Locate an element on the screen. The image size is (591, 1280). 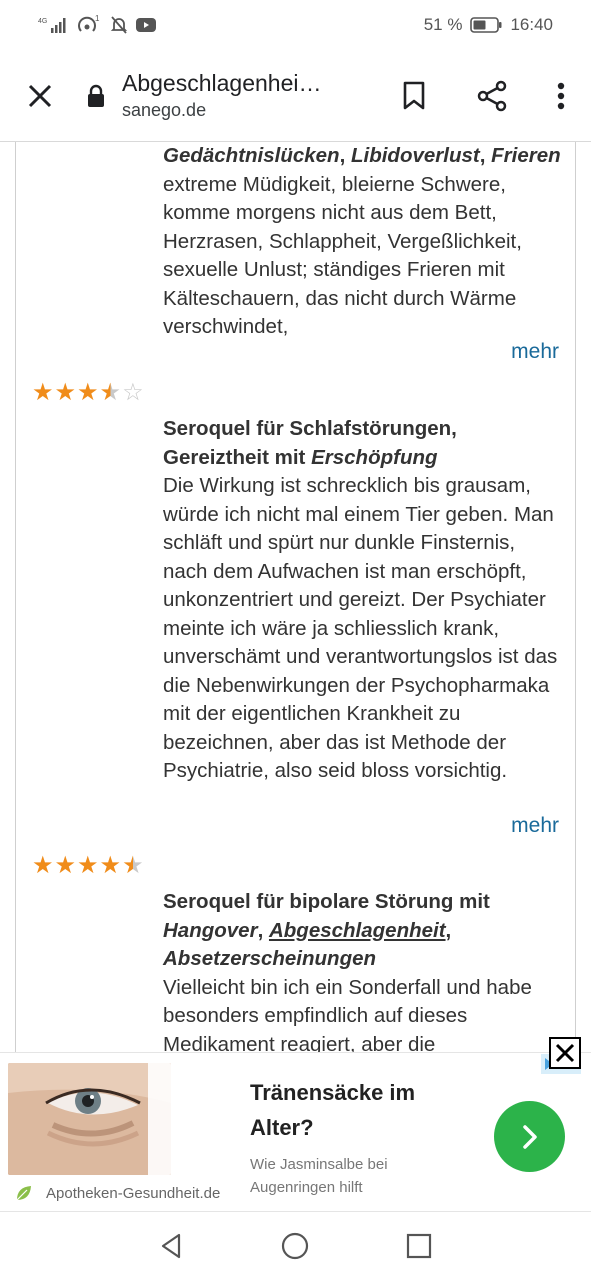
review-3-rating: ★ ★ ★ ★ ★ is located at coordinates (88, 866).